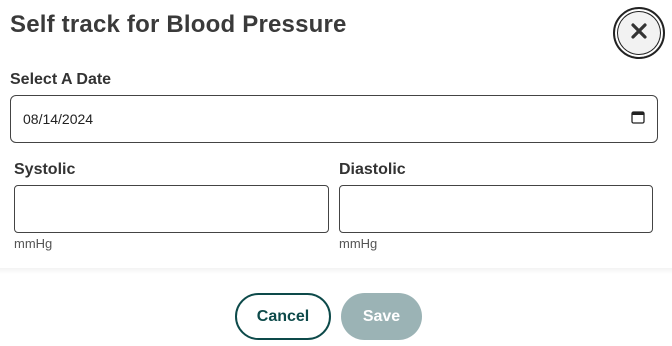  Describe the element at coordinates (61, 79) in the screenshot. I see `date-label: Select A Date` at that location.